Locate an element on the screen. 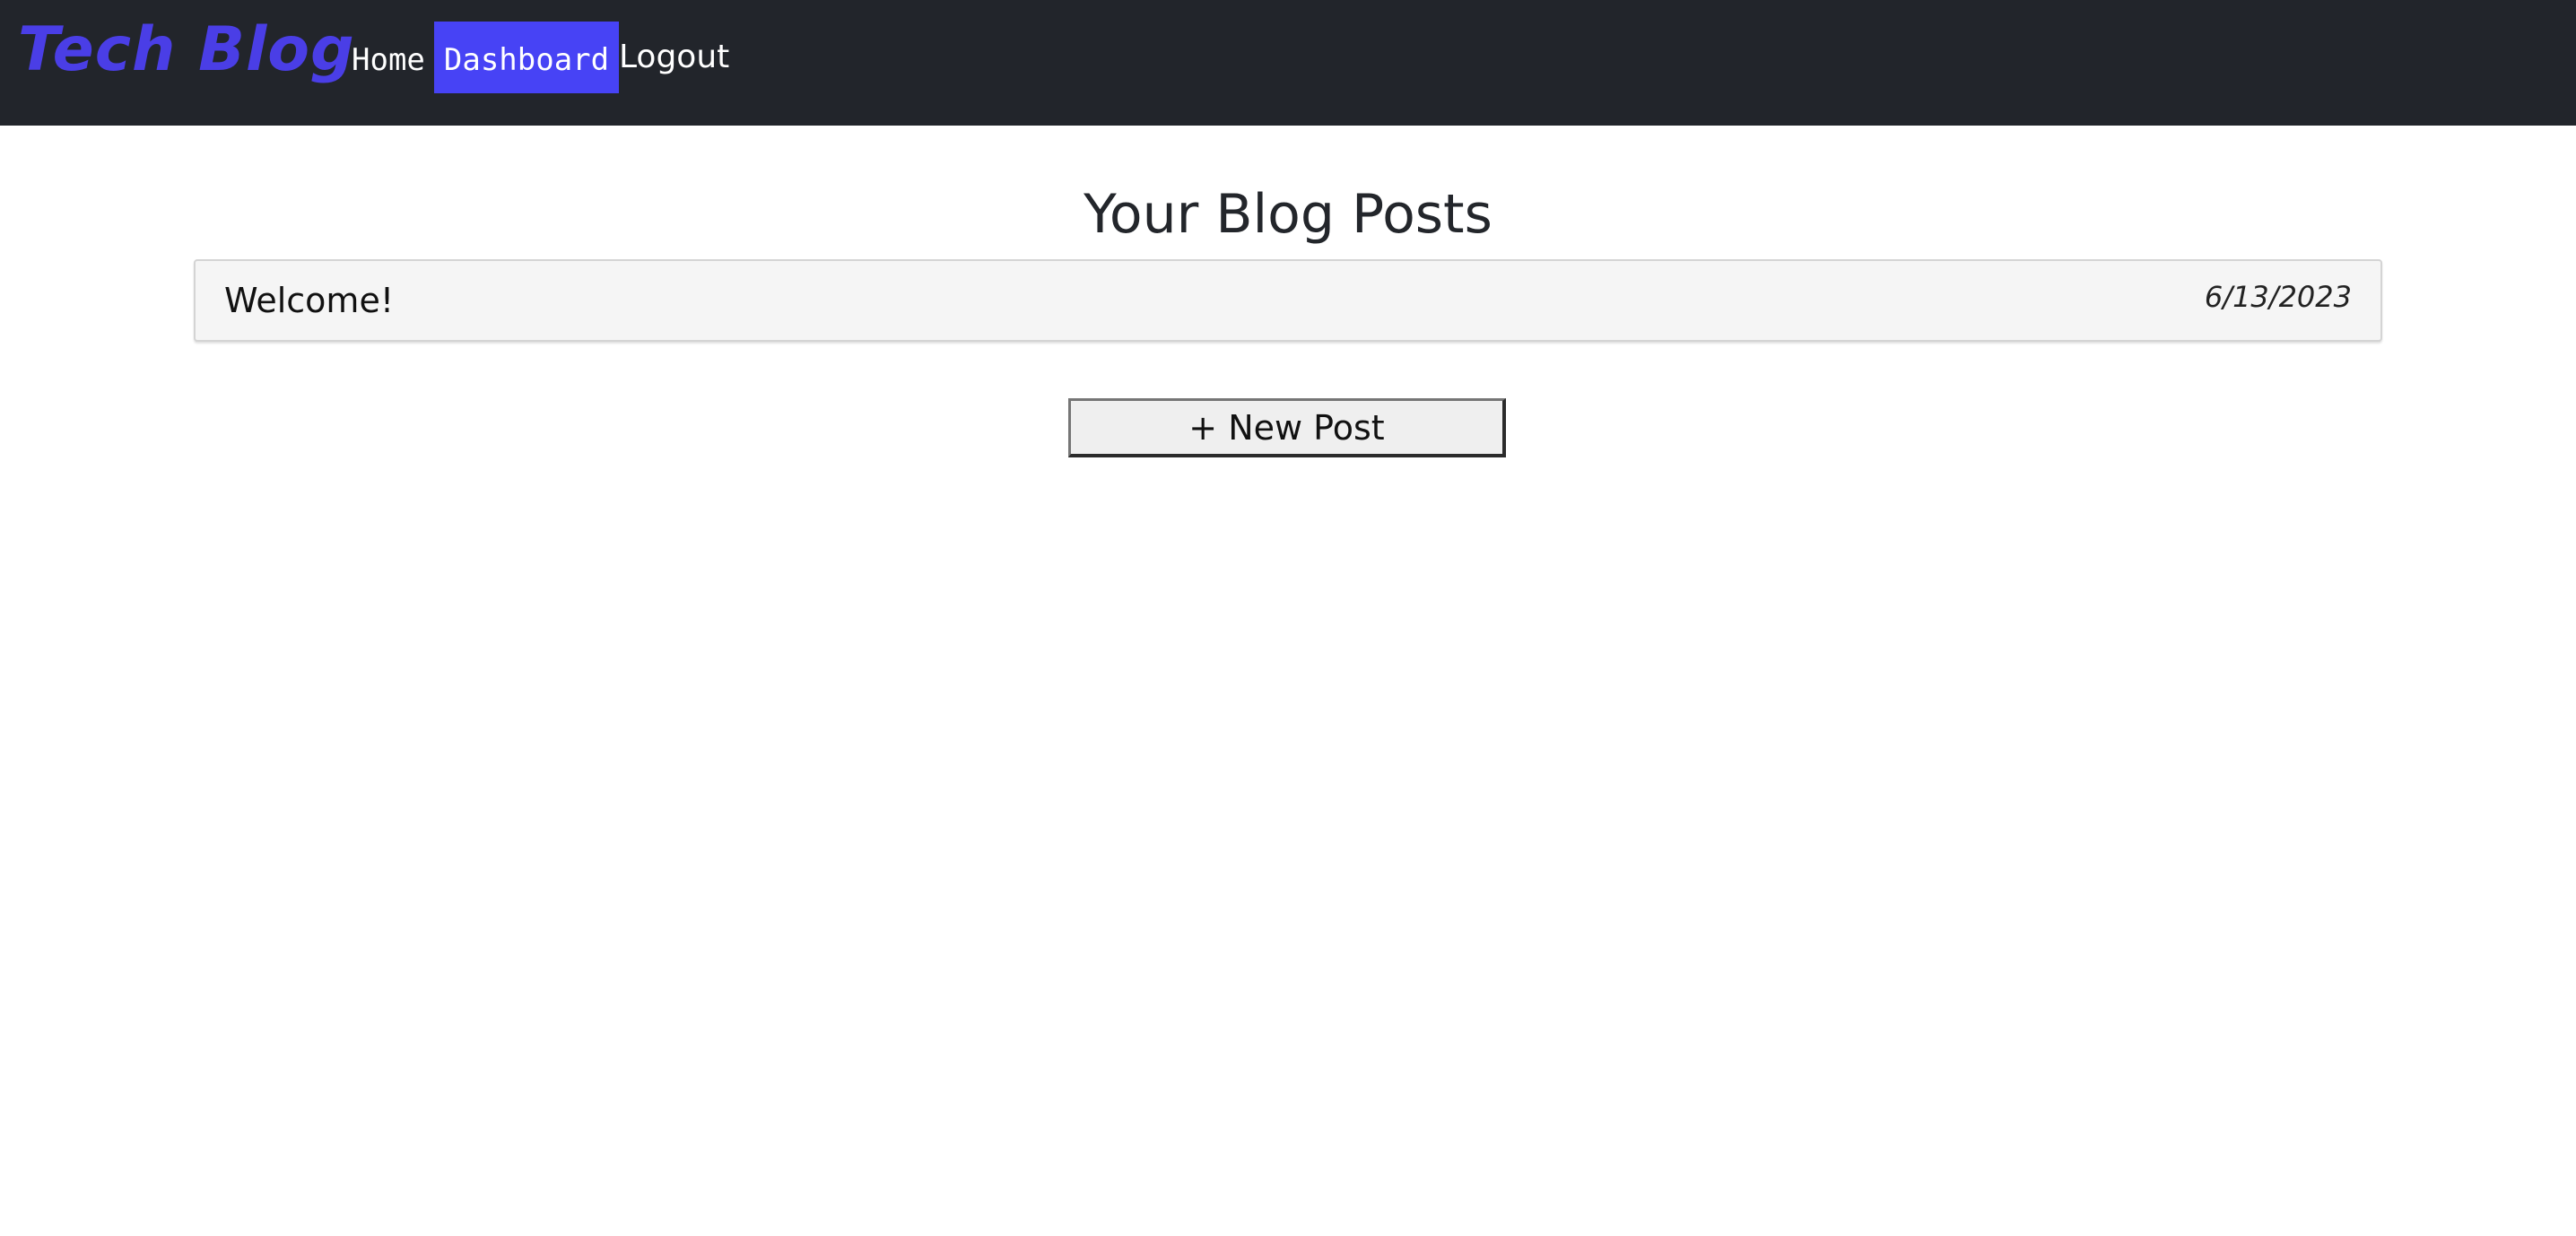 This screenshot has height=1236, width=2576. post-date: 6/13/2023 is located at coordinates (2278, 297).